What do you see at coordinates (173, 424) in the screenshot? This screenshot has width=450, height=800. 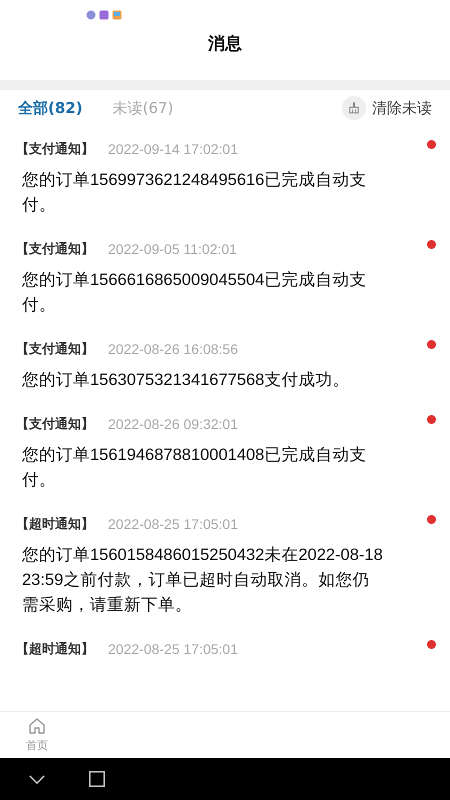 I see `message-time: 2022-08-26 09:32:01` at bounding box center [173, 424].